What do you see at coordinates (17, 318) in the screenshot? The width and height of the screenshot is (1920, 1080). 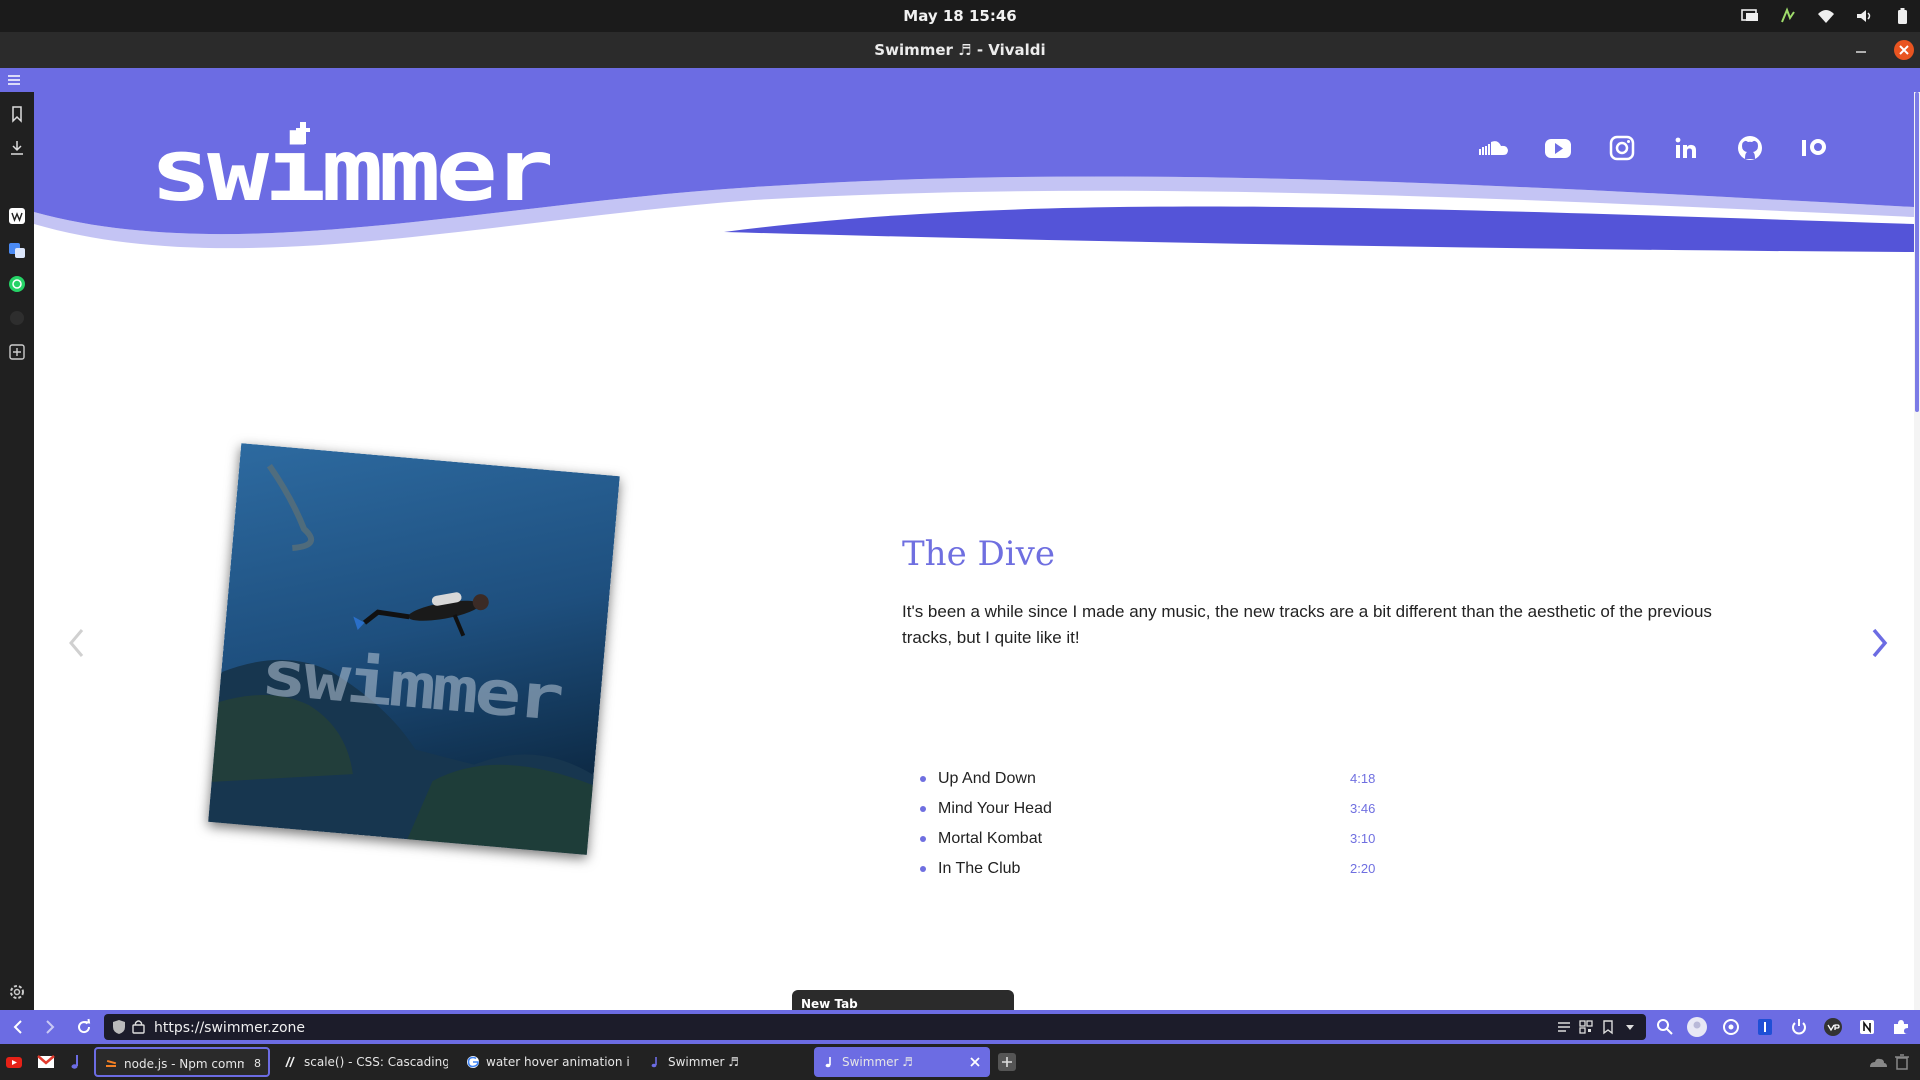 I see `inactive-panel-icon` at bounding box center [17, 318].